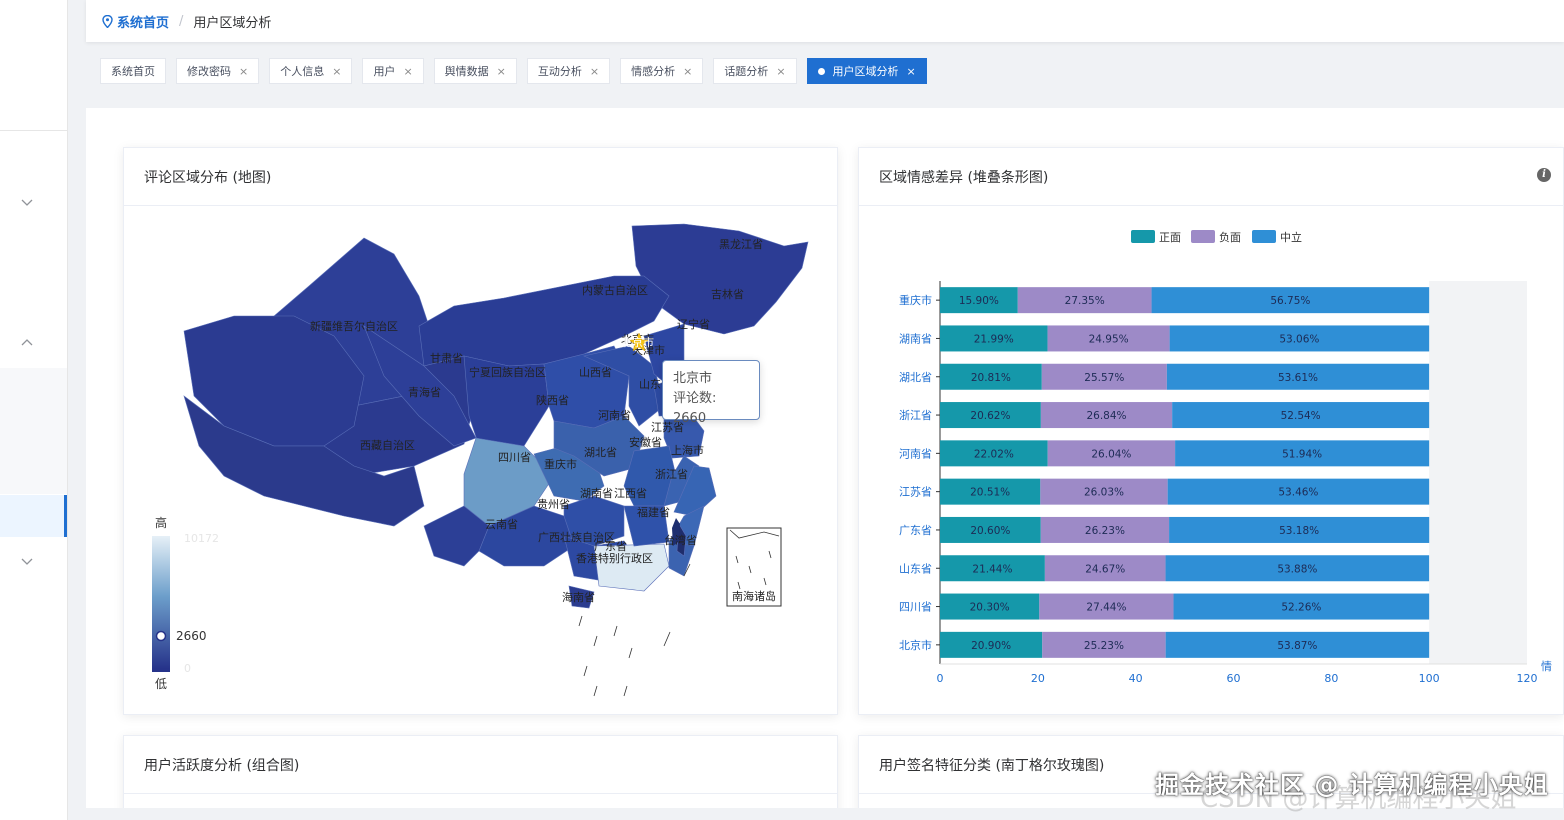  Describe the element at coordinates (424, 392) in the screenshot. I see `map-region-label: 青海省` at that location.